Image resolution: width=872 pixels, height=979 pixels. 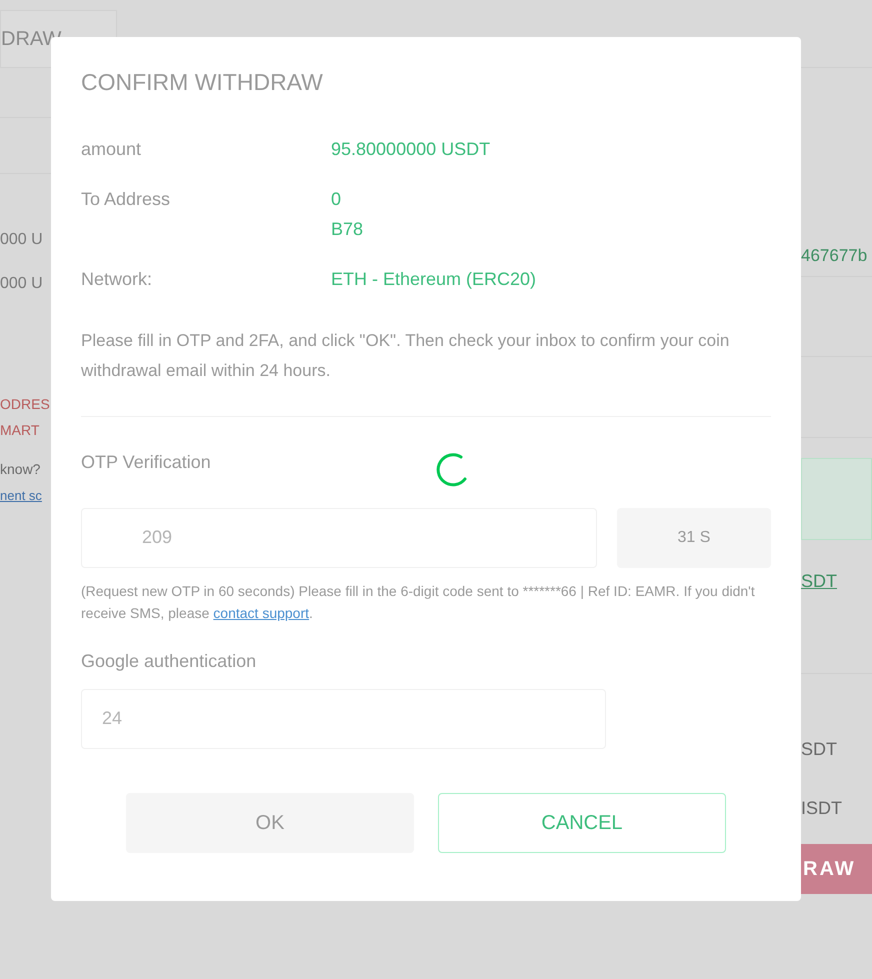 What do you see at coordinates (836, 869) in the screenshot?
I see `withdraw-button: RAW` at bounding box center [836, 869].